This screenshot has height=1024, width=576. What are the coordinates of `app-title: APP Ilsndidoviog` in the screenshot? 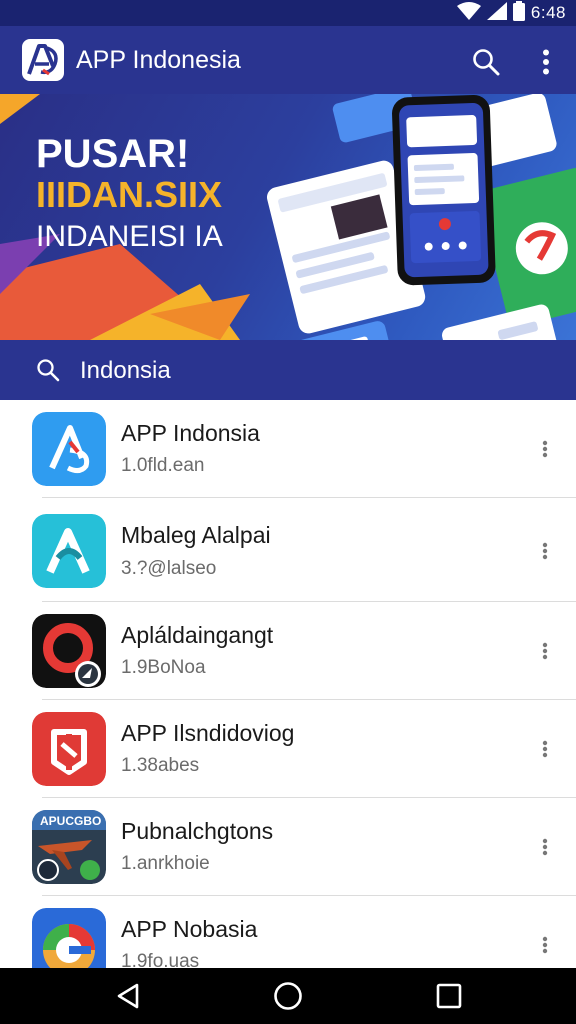 It's located at (208, 733).